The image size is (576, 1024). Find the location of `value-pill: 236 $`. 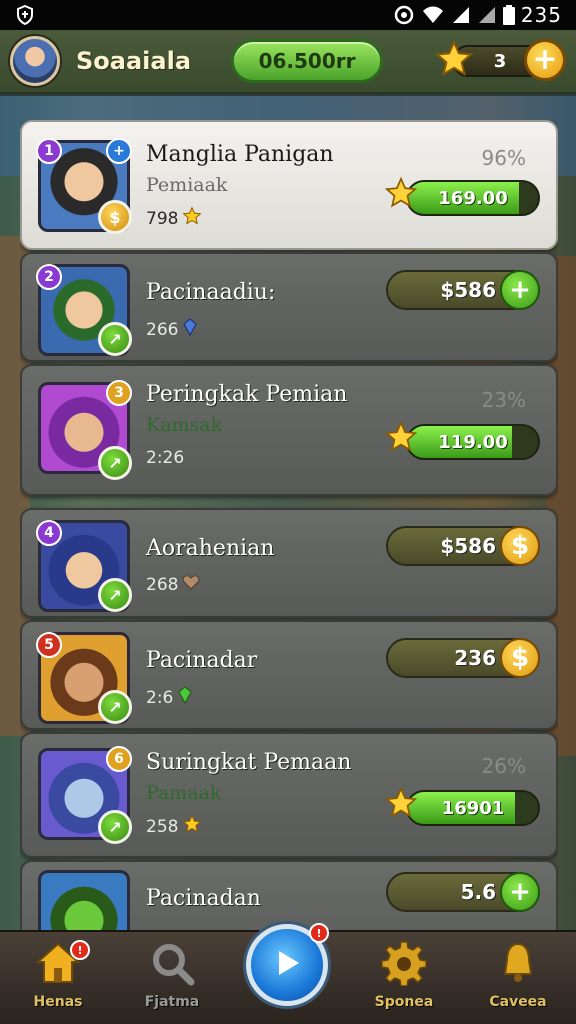

value-pill: 236 $ is located at coordinates (463, 658).